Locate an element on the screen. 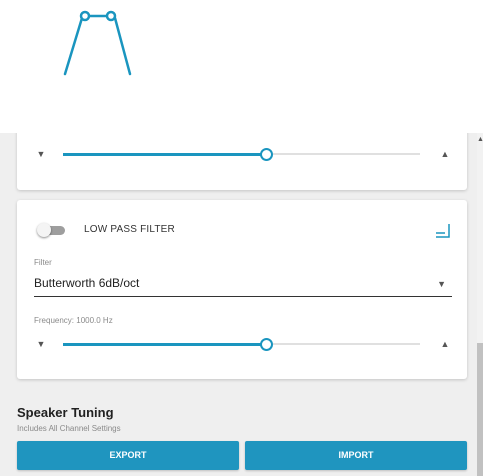  speaker-tuning-subtitle: Includes All Channel Settings is located at coordinates (69, 428).